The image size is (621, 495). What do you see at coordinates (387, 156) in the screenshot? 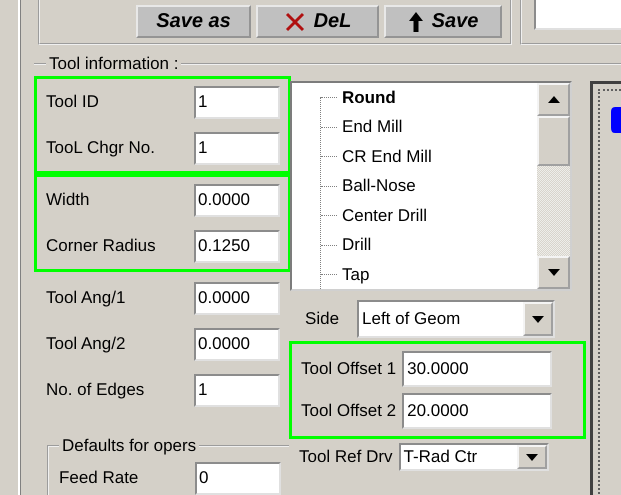
I see `tree-item: CR End Mill` at bounding box center [387, 156].